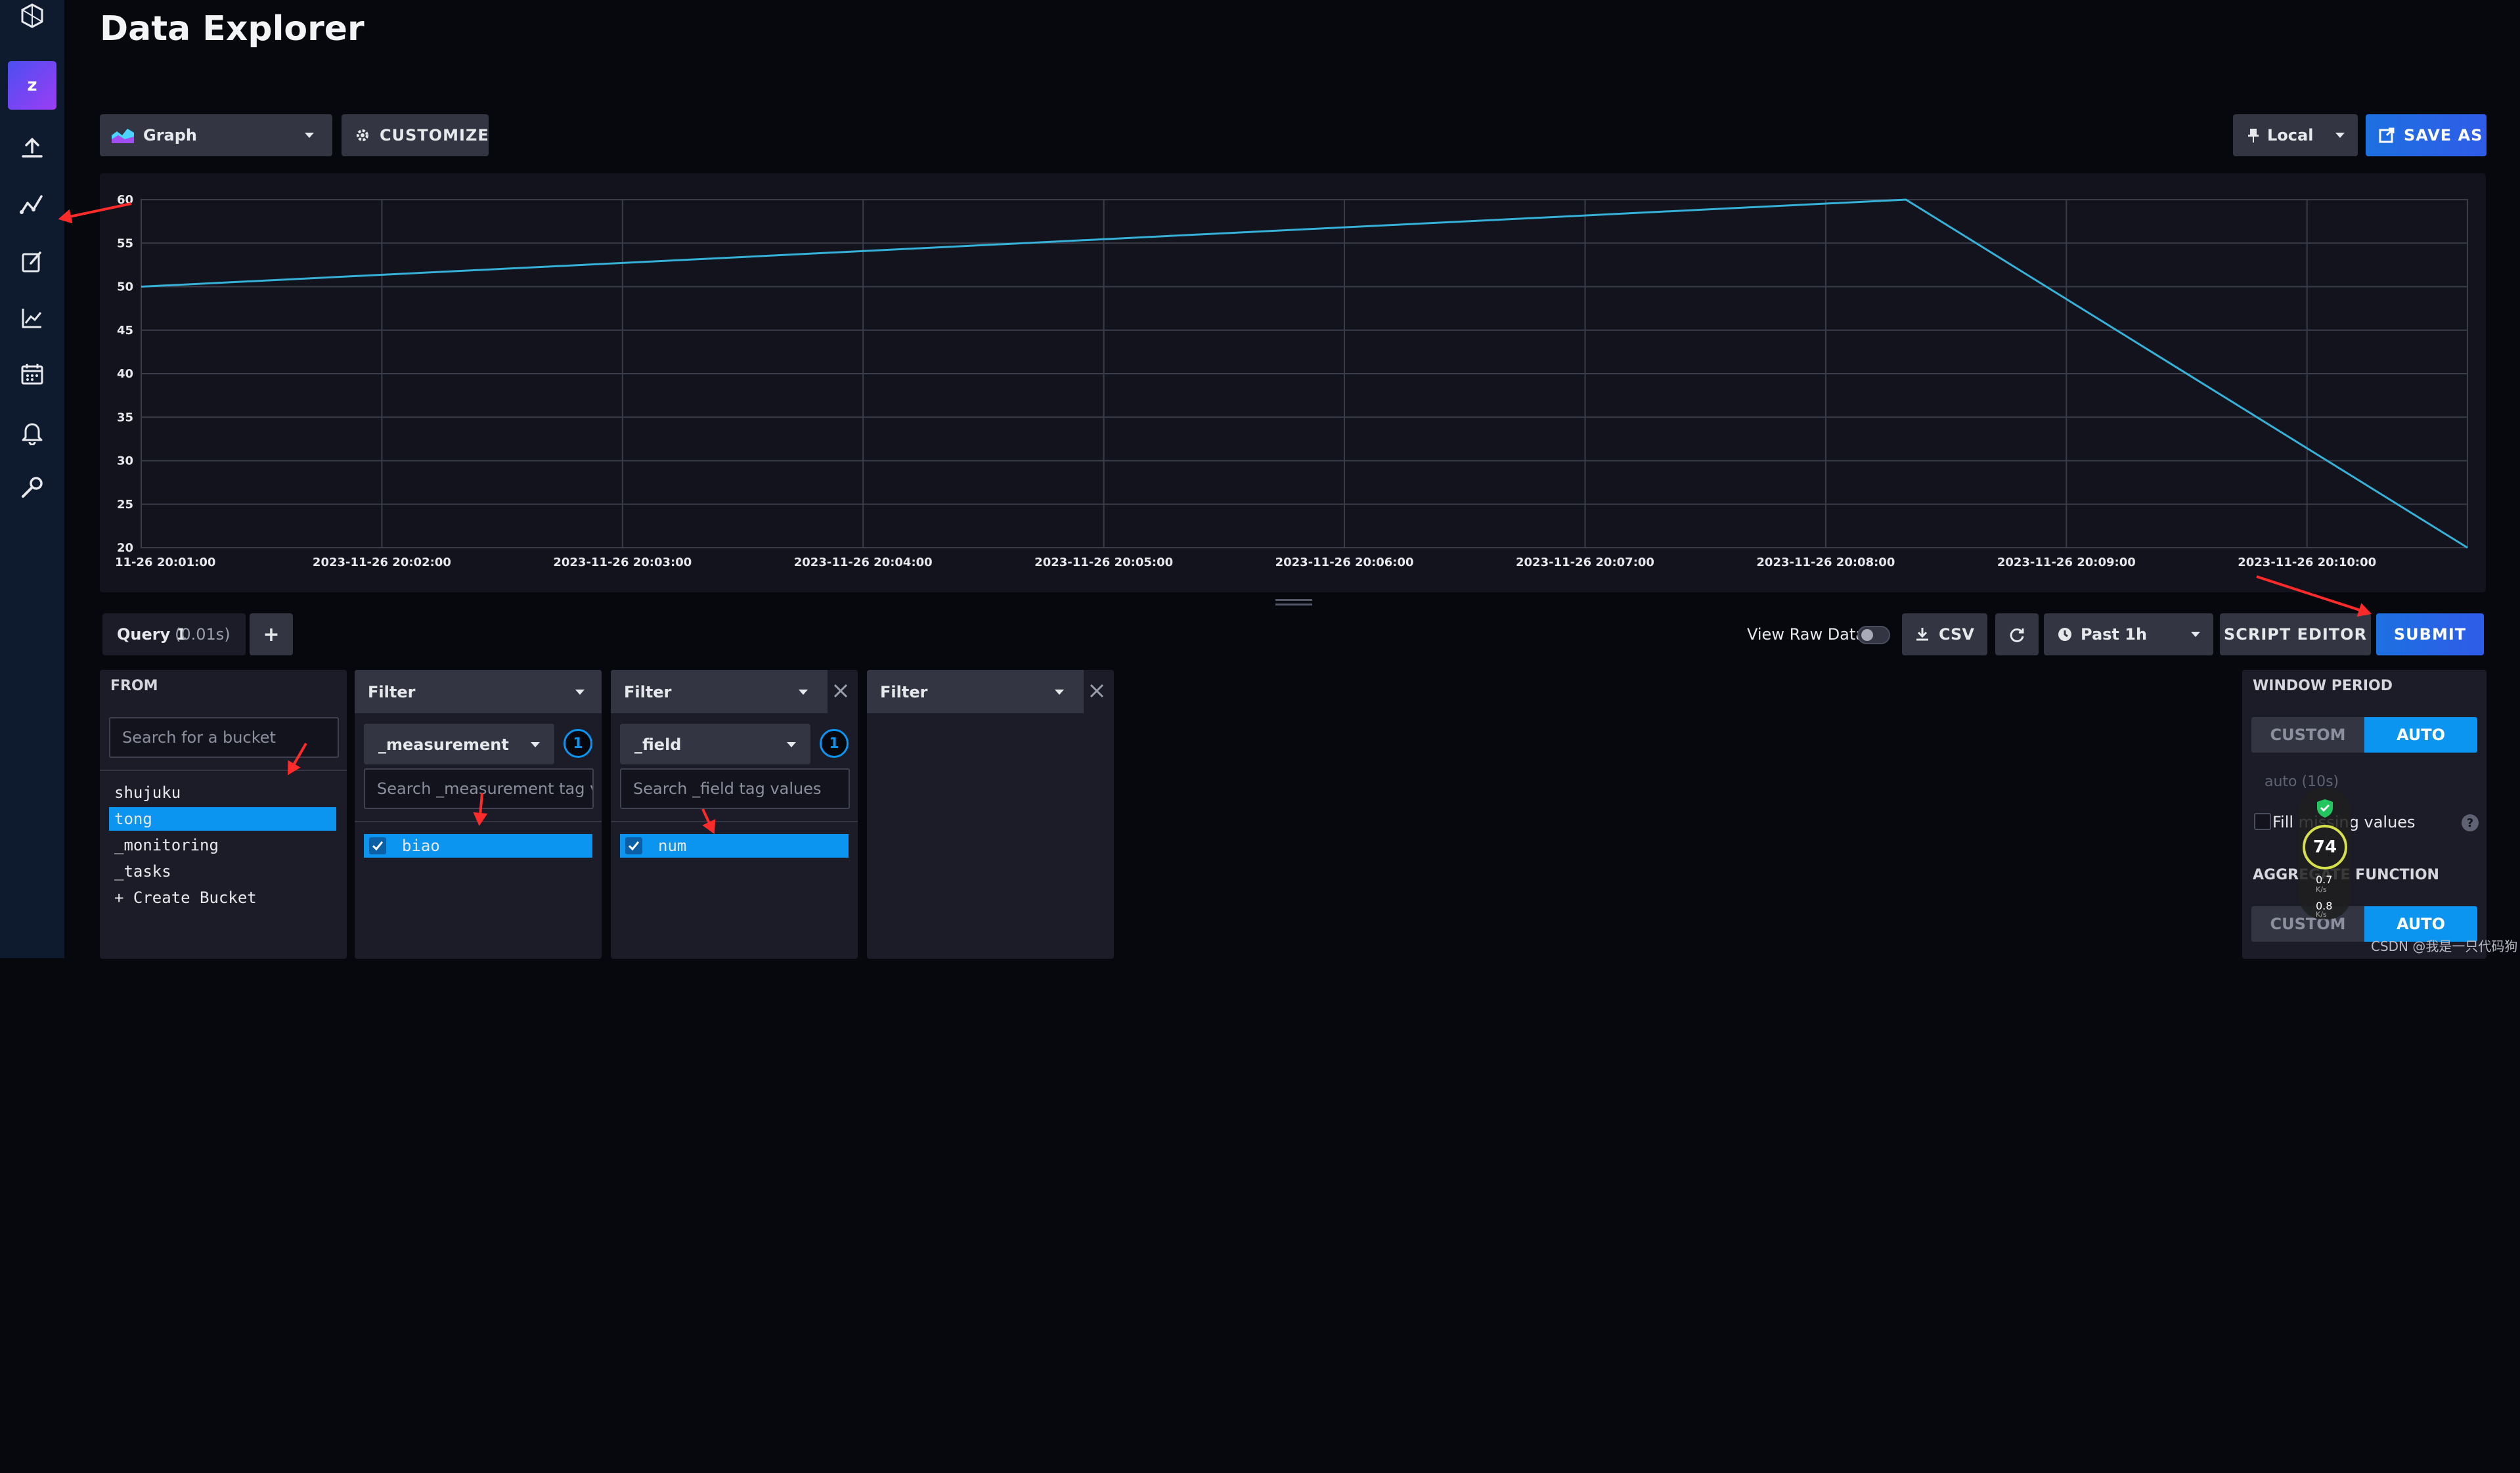 The image size is (2520, 1473). I want to click on selected-count-badge: 1, so click(578, 743).